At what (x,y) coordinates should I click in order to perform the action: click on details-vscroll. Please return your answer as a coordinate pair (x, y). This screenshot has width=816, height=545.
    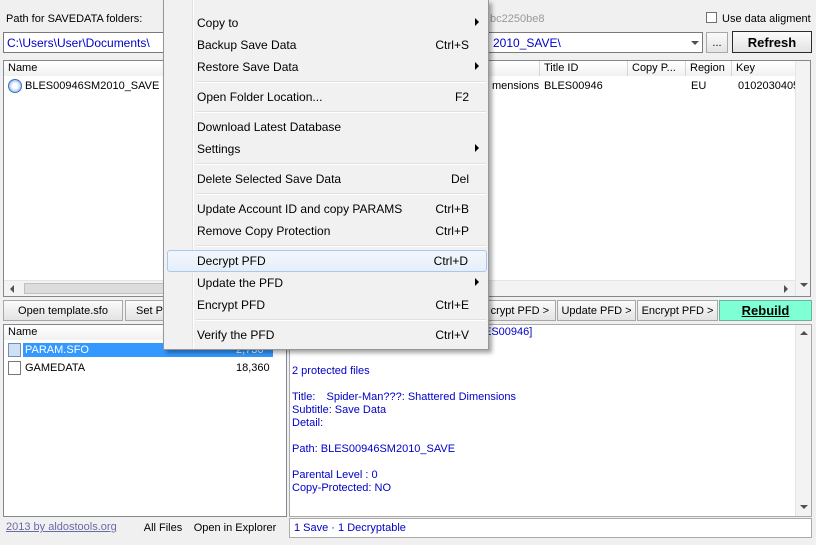
    Looking at the image, I should click on (803, 420).